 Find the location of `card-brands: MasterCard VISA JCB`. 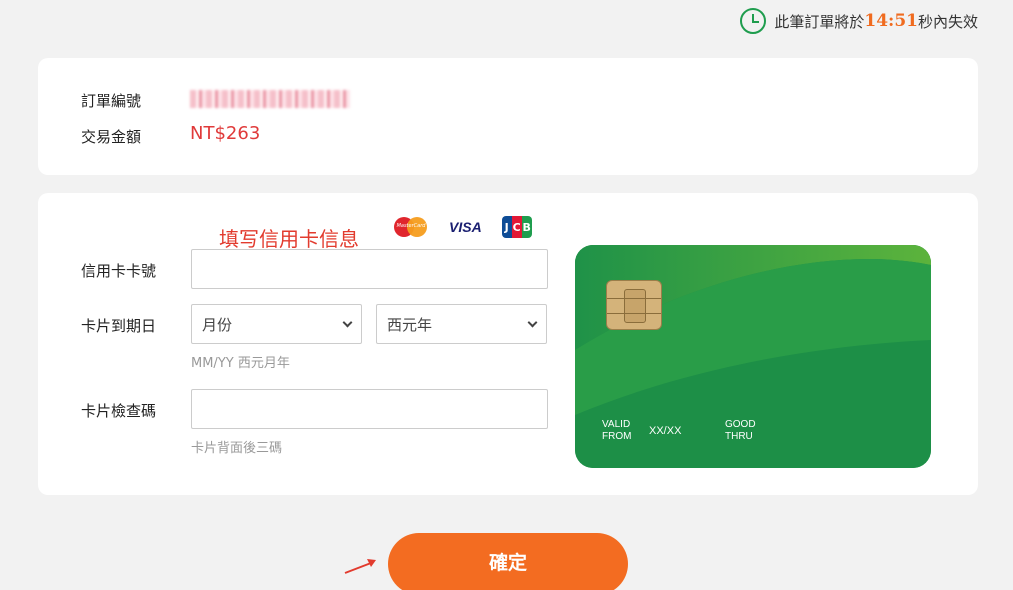

card-brands: MasterCard VISA JCB is located at coordinates (462, 227).